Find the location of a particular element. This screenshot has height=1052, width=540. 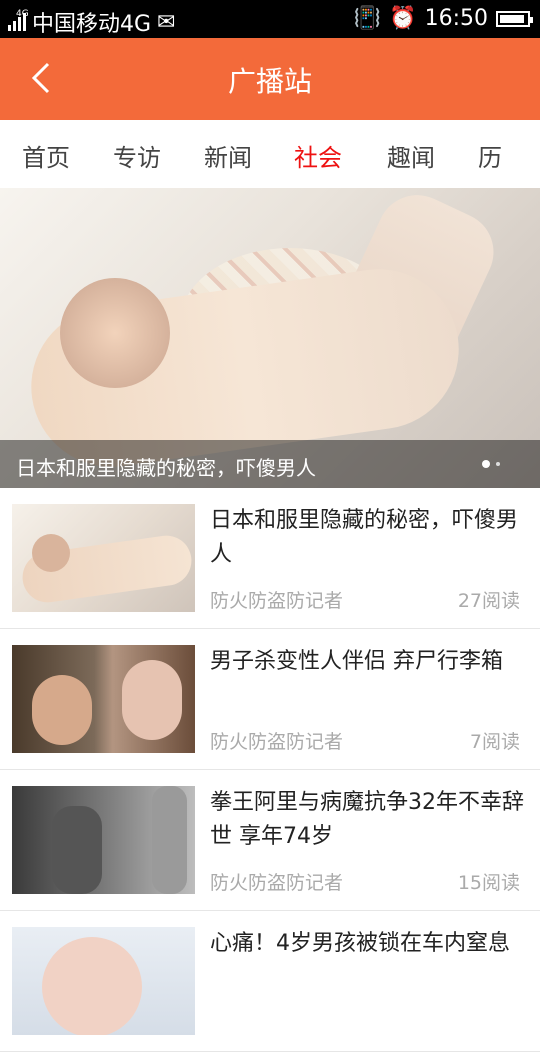

article-reads: 7阅读 is located at coordinates (494, 742).